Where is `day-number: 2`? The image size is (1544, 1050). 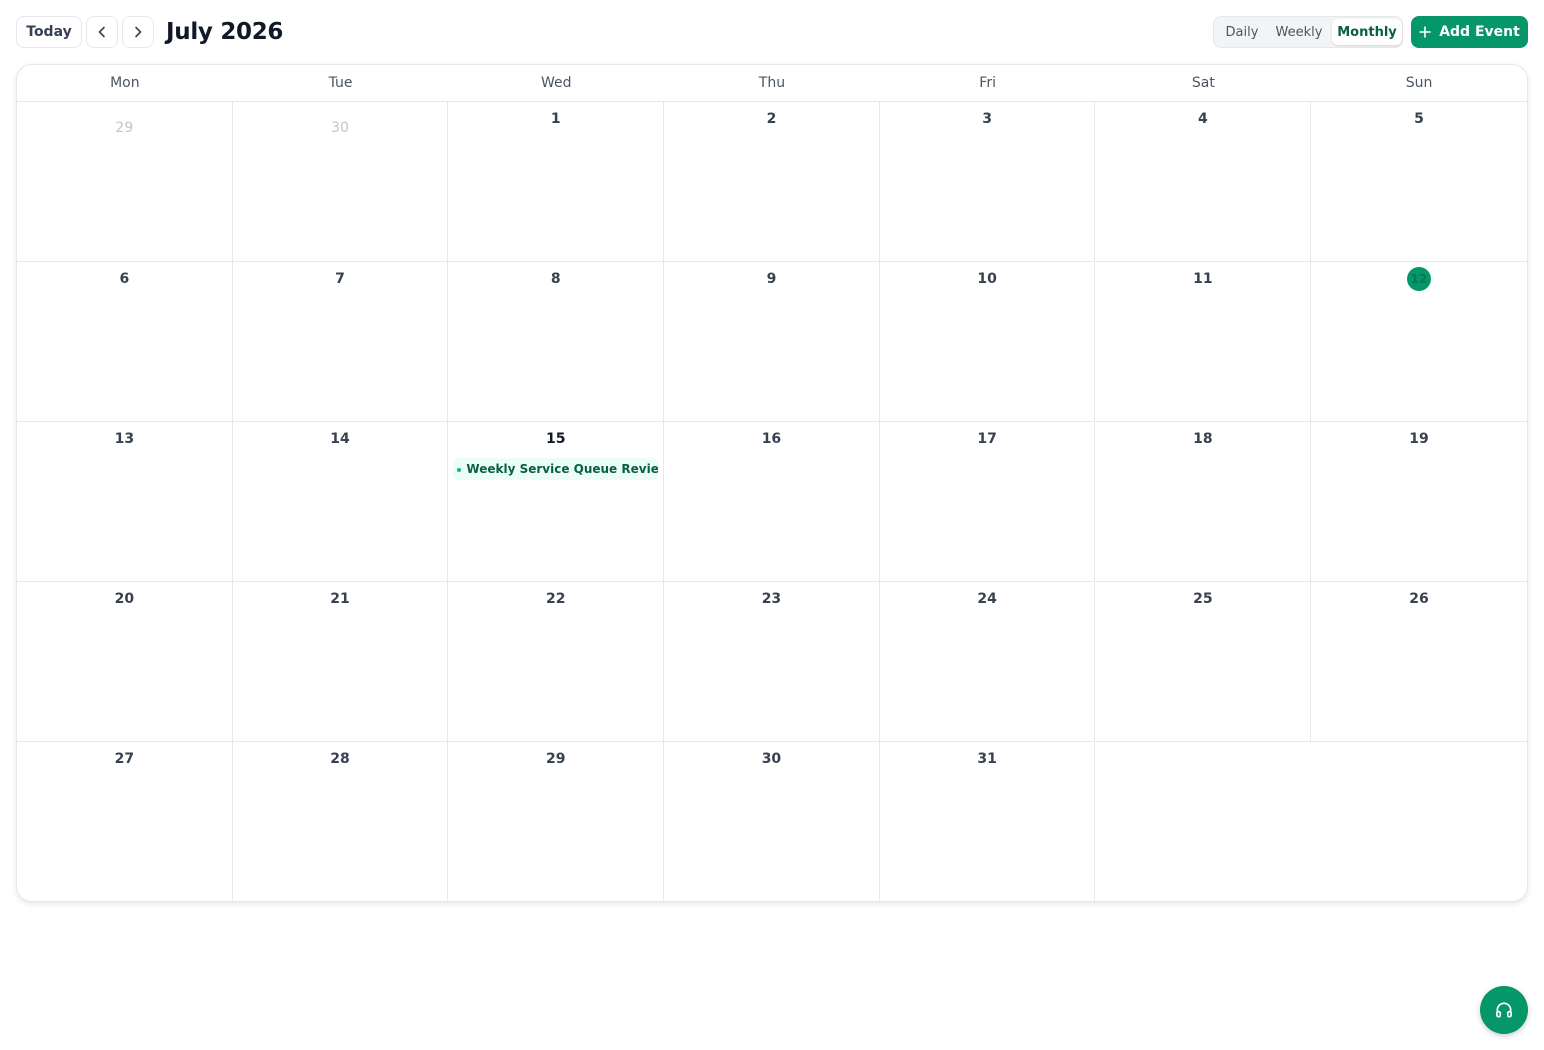
day-number: 2 is located at coordinates (771, 119).